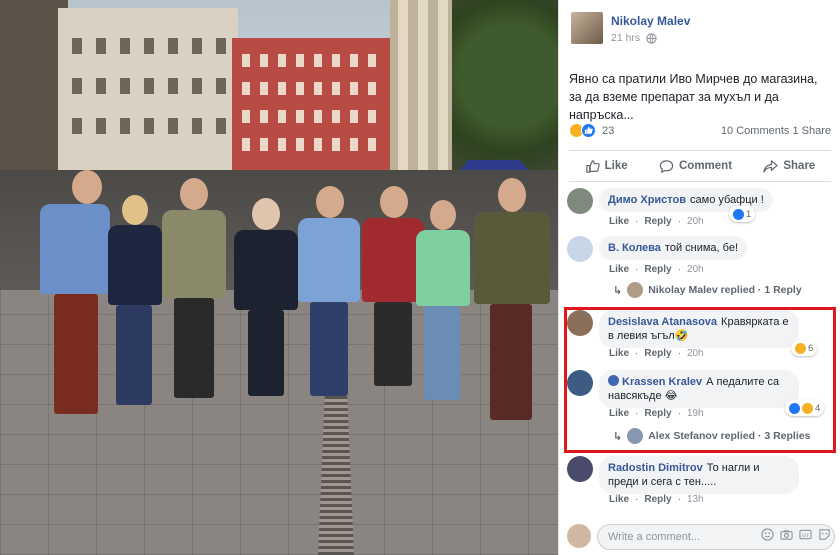  What do you see at coordinates (699, 389) in the screenshot?
I see `comment-bubble: Krassen Kralev А педалите са навсякъде 😂` at bounding box center [699, 389].